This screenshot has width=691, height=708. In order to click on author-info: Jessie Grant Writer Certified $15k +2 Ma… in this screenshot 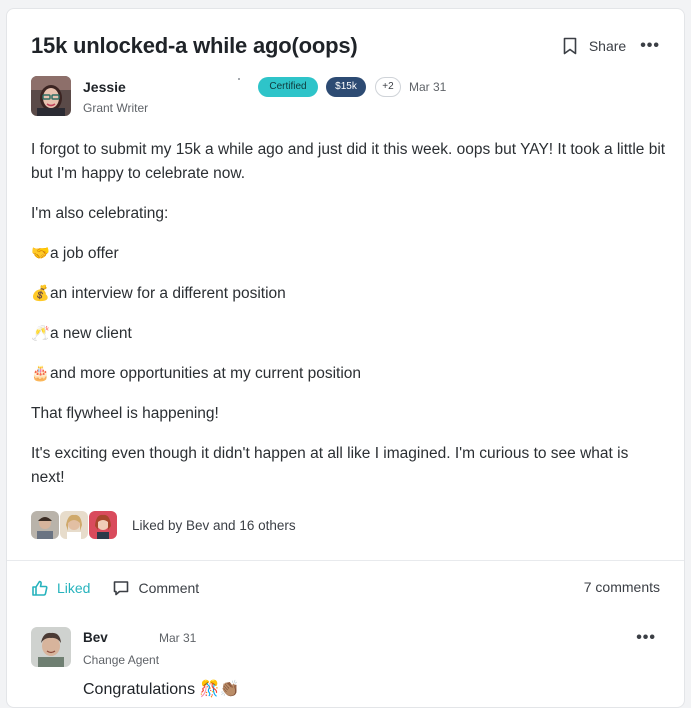, I will do `click(345, 97)`.